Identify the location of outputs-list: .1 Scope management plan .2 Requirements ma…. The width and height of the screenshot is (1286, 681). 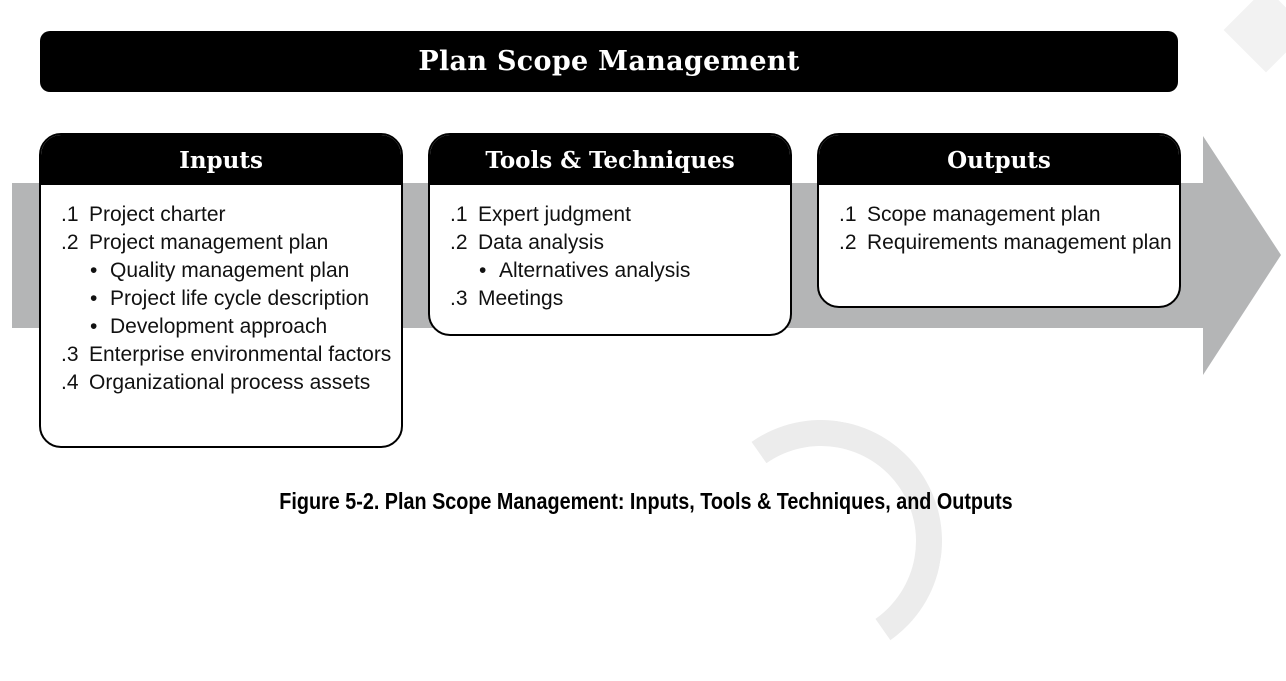
(999, 221).